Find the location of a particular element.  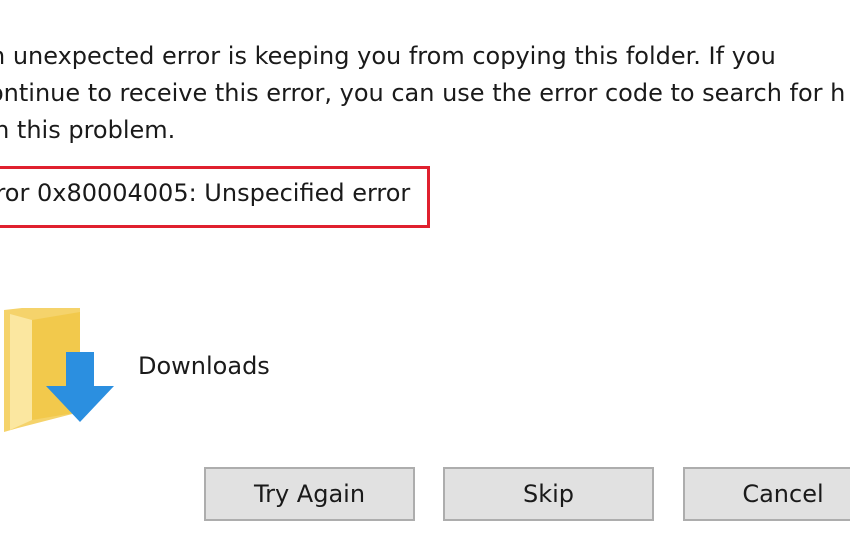

try-again-button: Try Again is located at coordinates (309, 494).